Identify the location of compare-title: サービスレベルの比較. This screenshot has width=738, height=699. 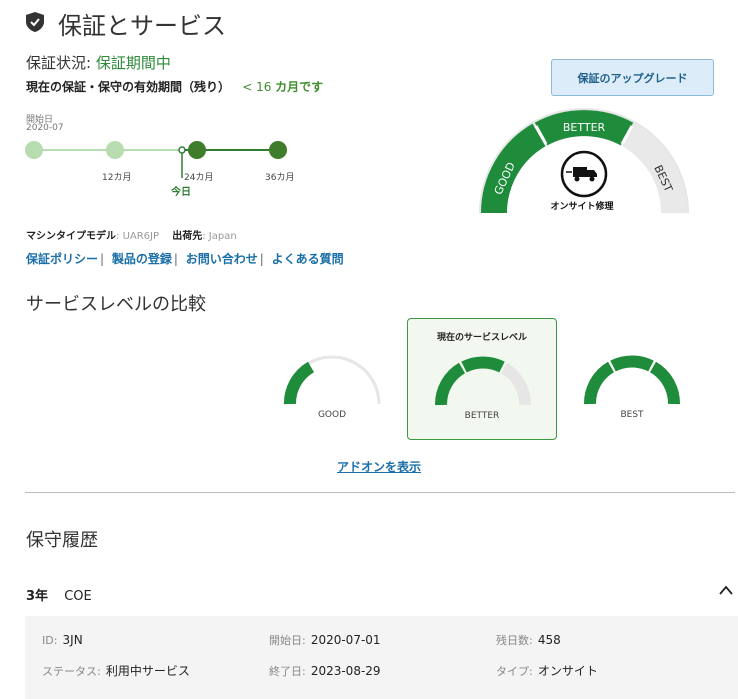
(116, 304).